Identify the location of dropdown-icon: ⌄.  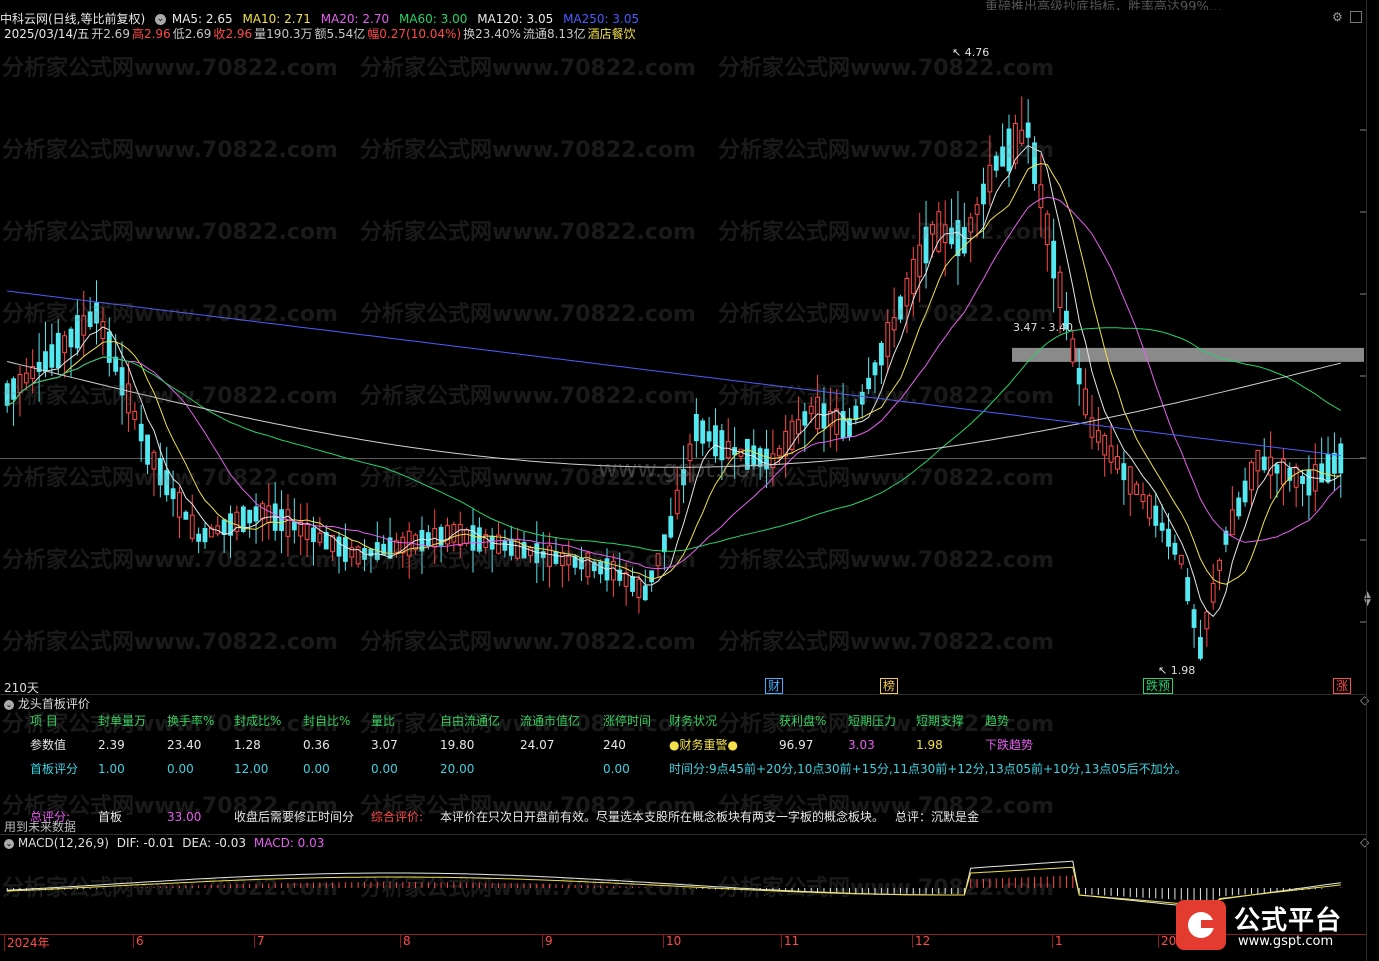
(161, 19).